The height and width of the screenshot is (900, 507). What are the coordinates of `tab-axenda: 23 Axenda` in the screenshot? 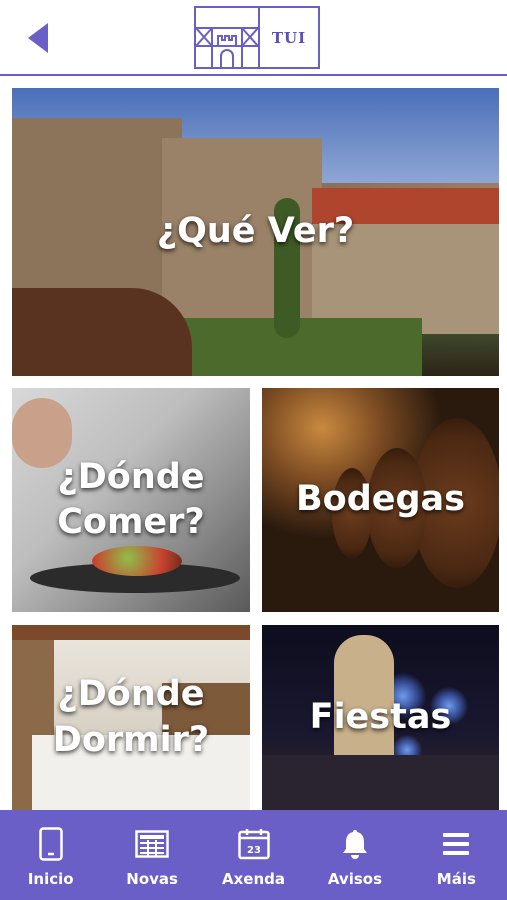 It's located at (253, 855).